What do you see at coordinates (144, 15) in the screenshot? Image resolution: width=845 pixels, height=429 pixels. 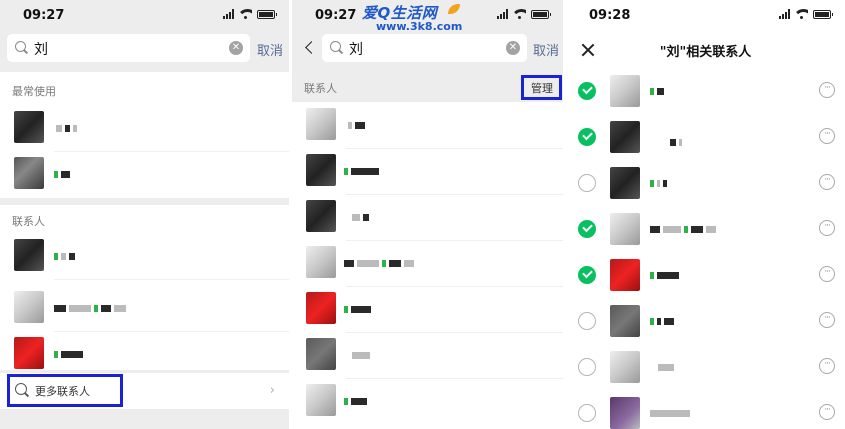 I see `status-bar: 09:27` at bounding box center [144, 15].